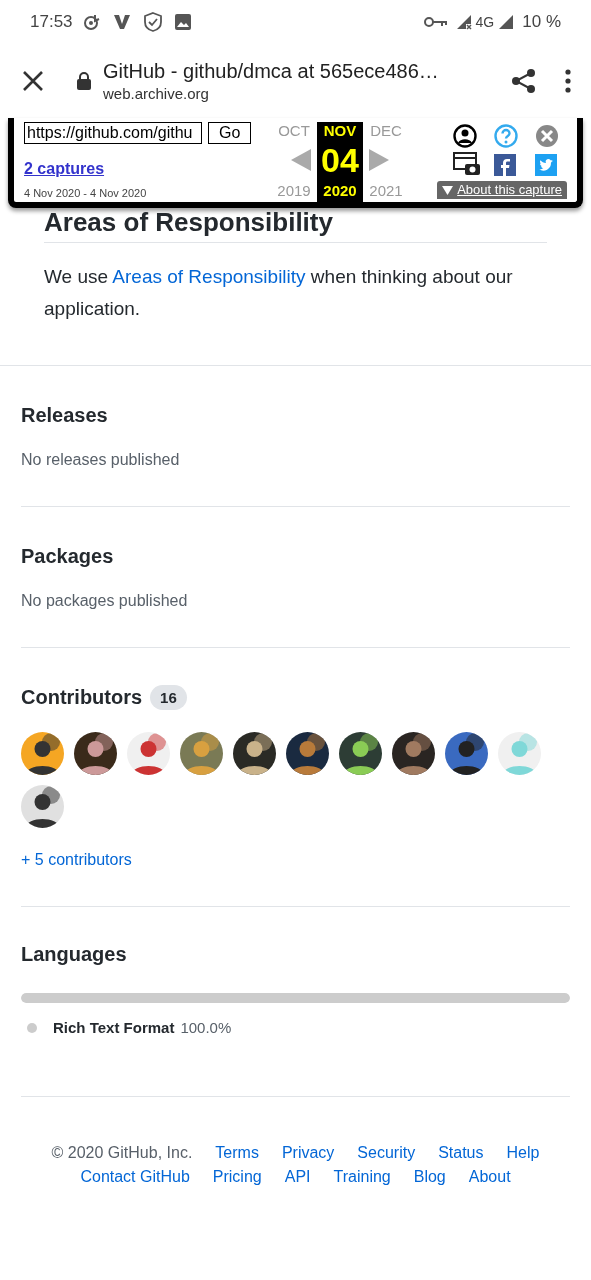 The height and width of the screenshot is (1280, 591). Describe the element at coordinates (386, 1152) in the screenshot. I see `footer-link: Security` at that location.